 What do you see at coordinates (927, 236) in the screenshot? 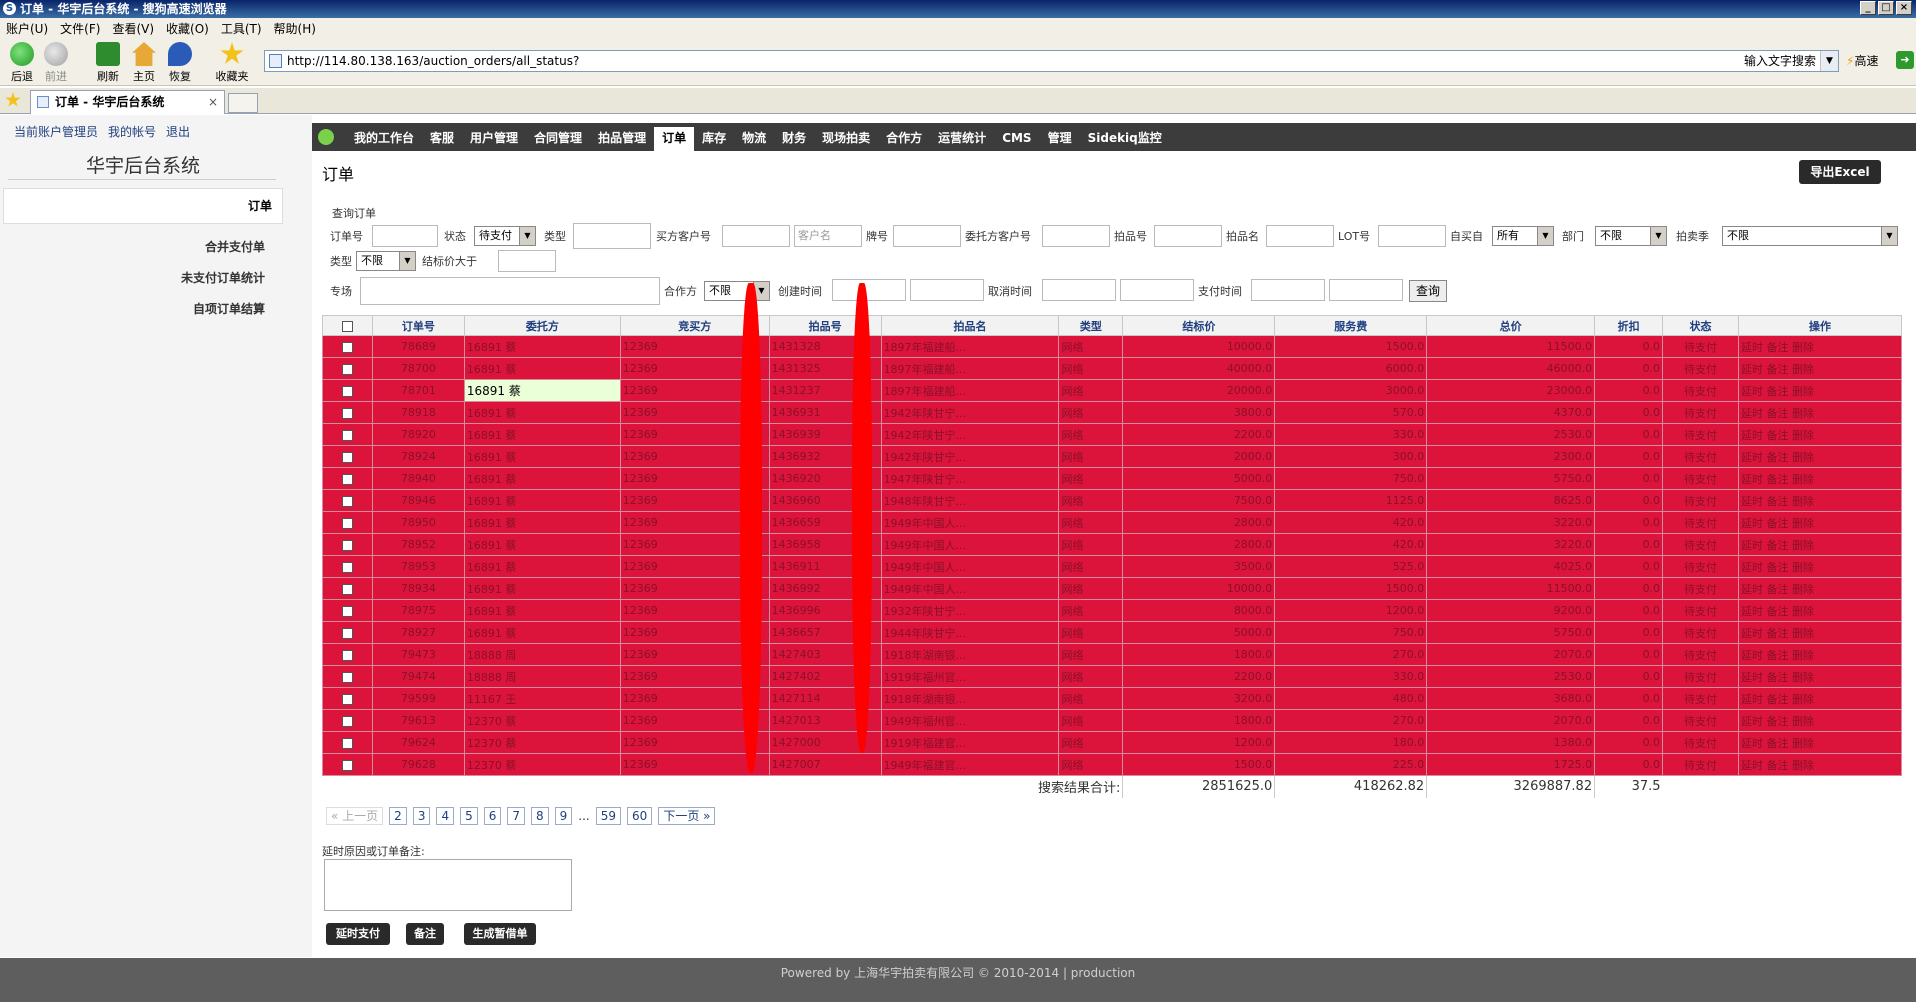
I see `paddle-input` at bounding box center [927, 236].